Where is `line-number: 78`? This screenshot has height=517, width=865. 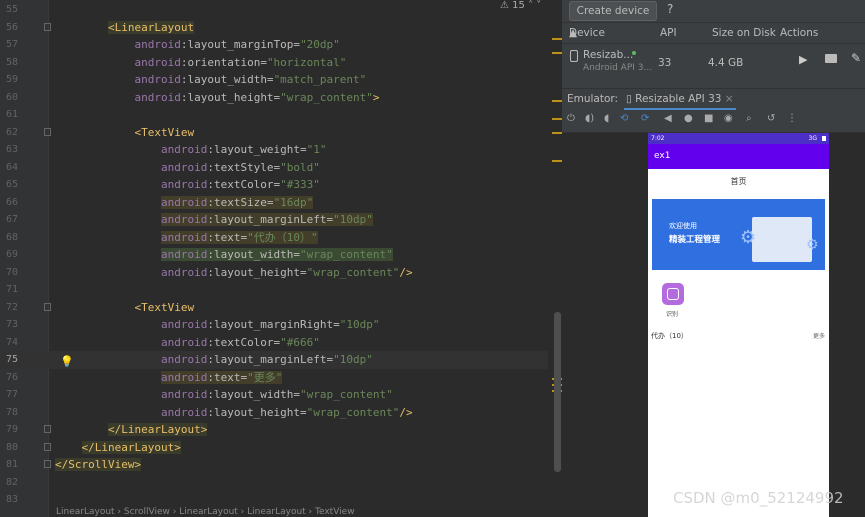 line-number: 78 is located at coordinates (9, 413).